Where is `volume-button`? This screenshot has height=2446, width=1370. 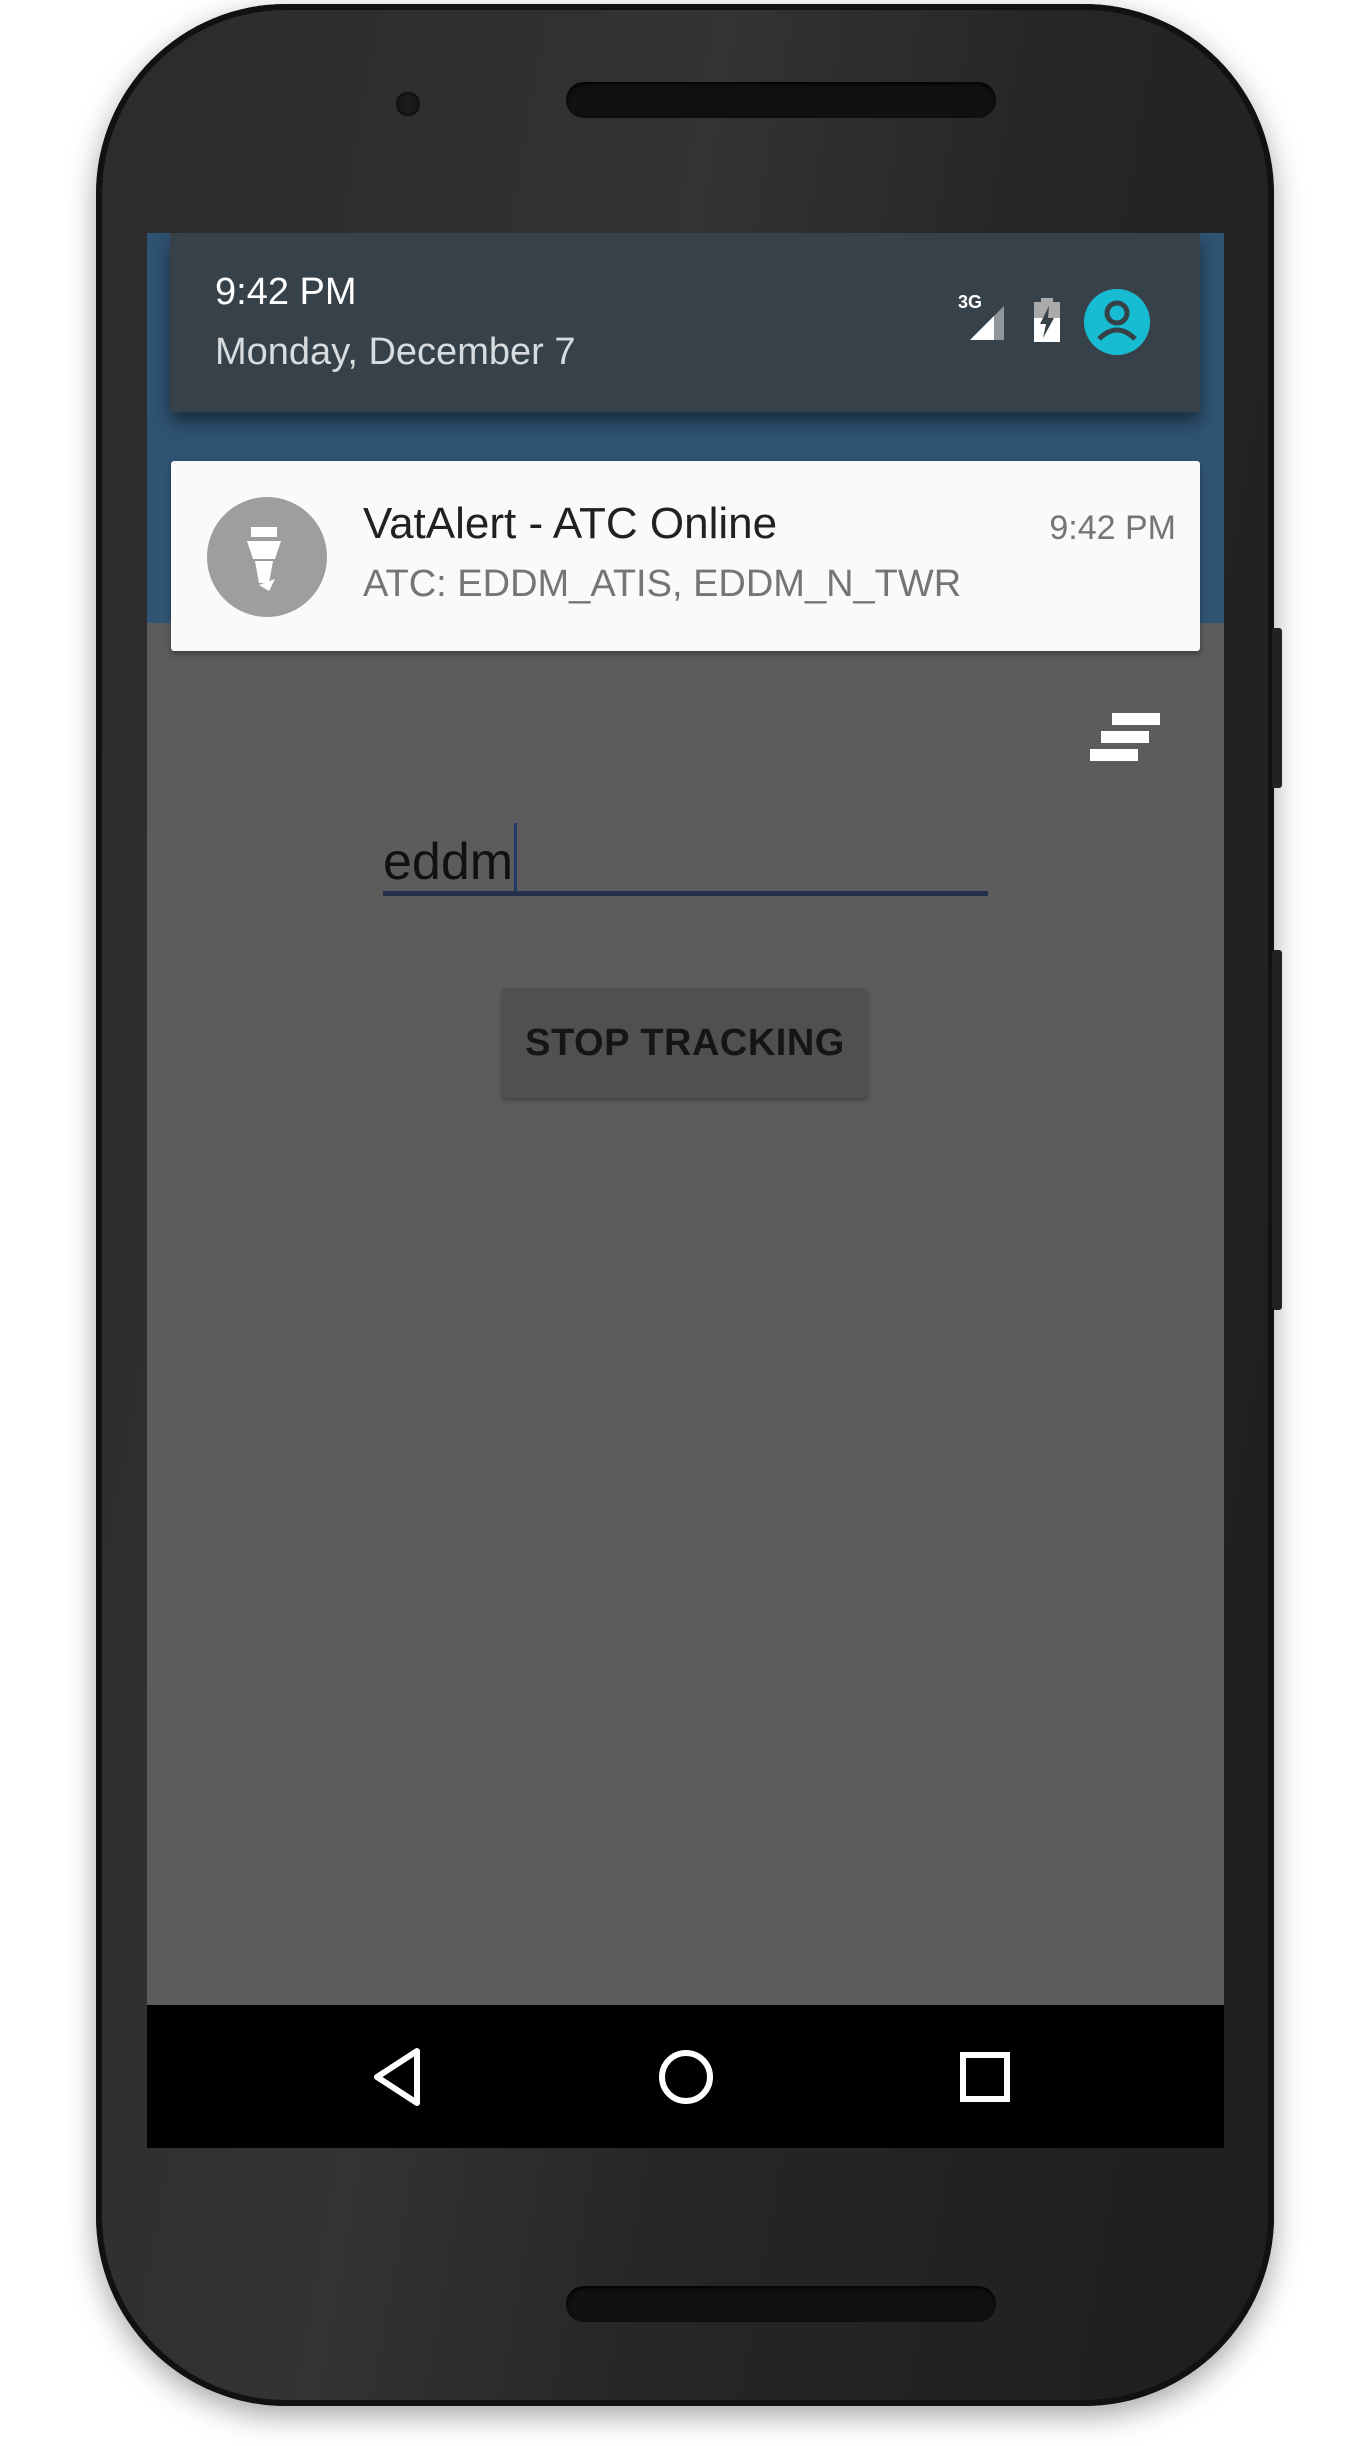 volume-button is located at coordinates (1277, 1130).